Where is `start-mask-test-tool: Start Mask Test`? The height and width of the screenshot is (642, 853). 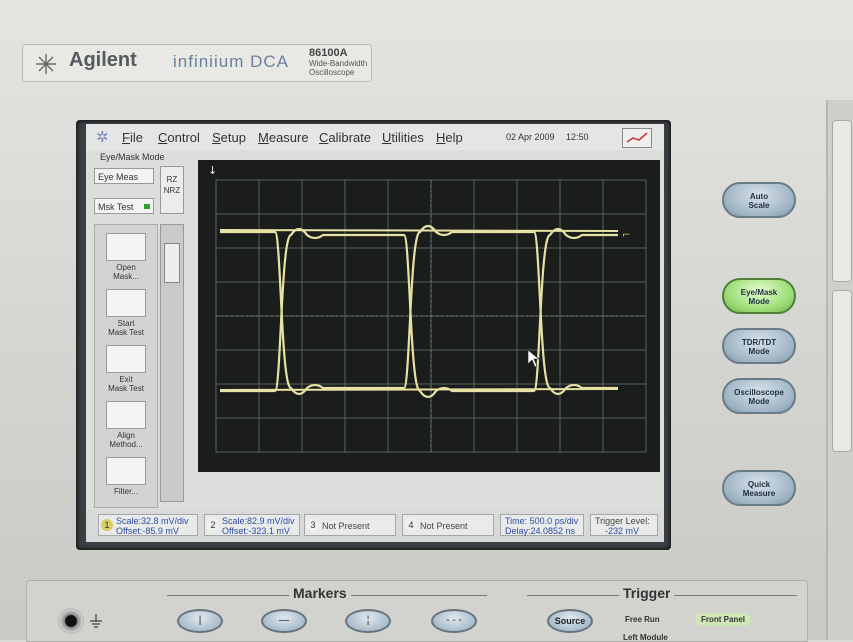 start-mask-test-tool: Start Mask Test is located at coordinates (126, 313).